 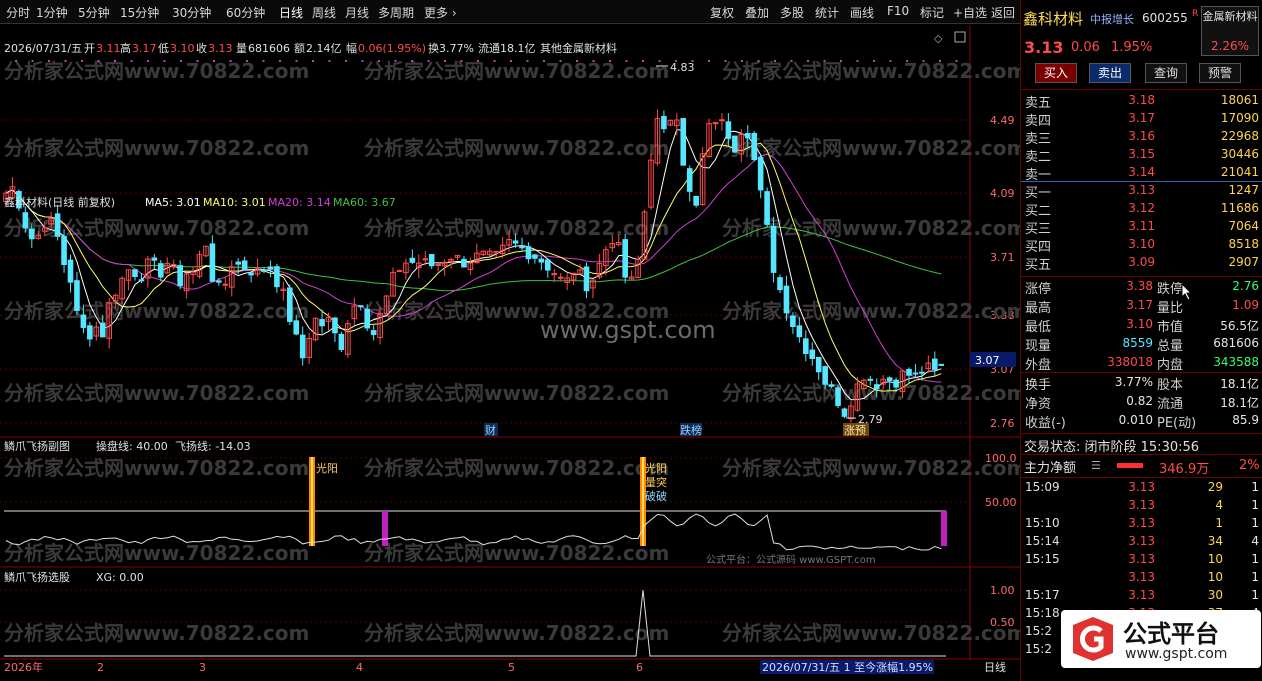 What do you see at coordinates (18, 12) in the screenshot?
I see `tab-timeshare: 分时` at bounding box center [18, 12].